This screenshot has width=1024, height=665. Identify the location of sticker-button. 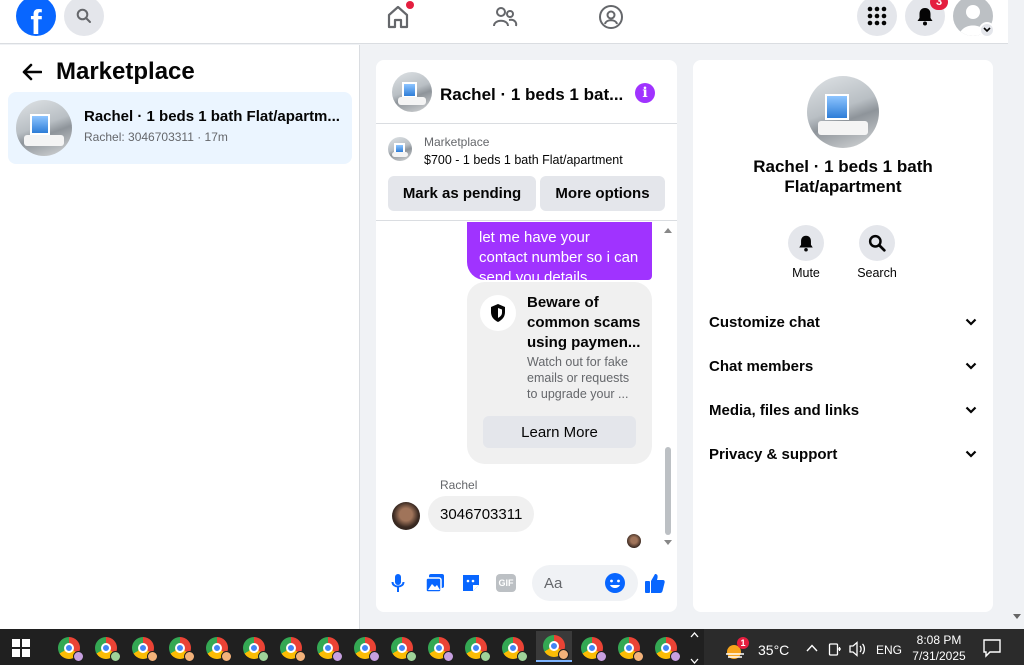
(471, 583).